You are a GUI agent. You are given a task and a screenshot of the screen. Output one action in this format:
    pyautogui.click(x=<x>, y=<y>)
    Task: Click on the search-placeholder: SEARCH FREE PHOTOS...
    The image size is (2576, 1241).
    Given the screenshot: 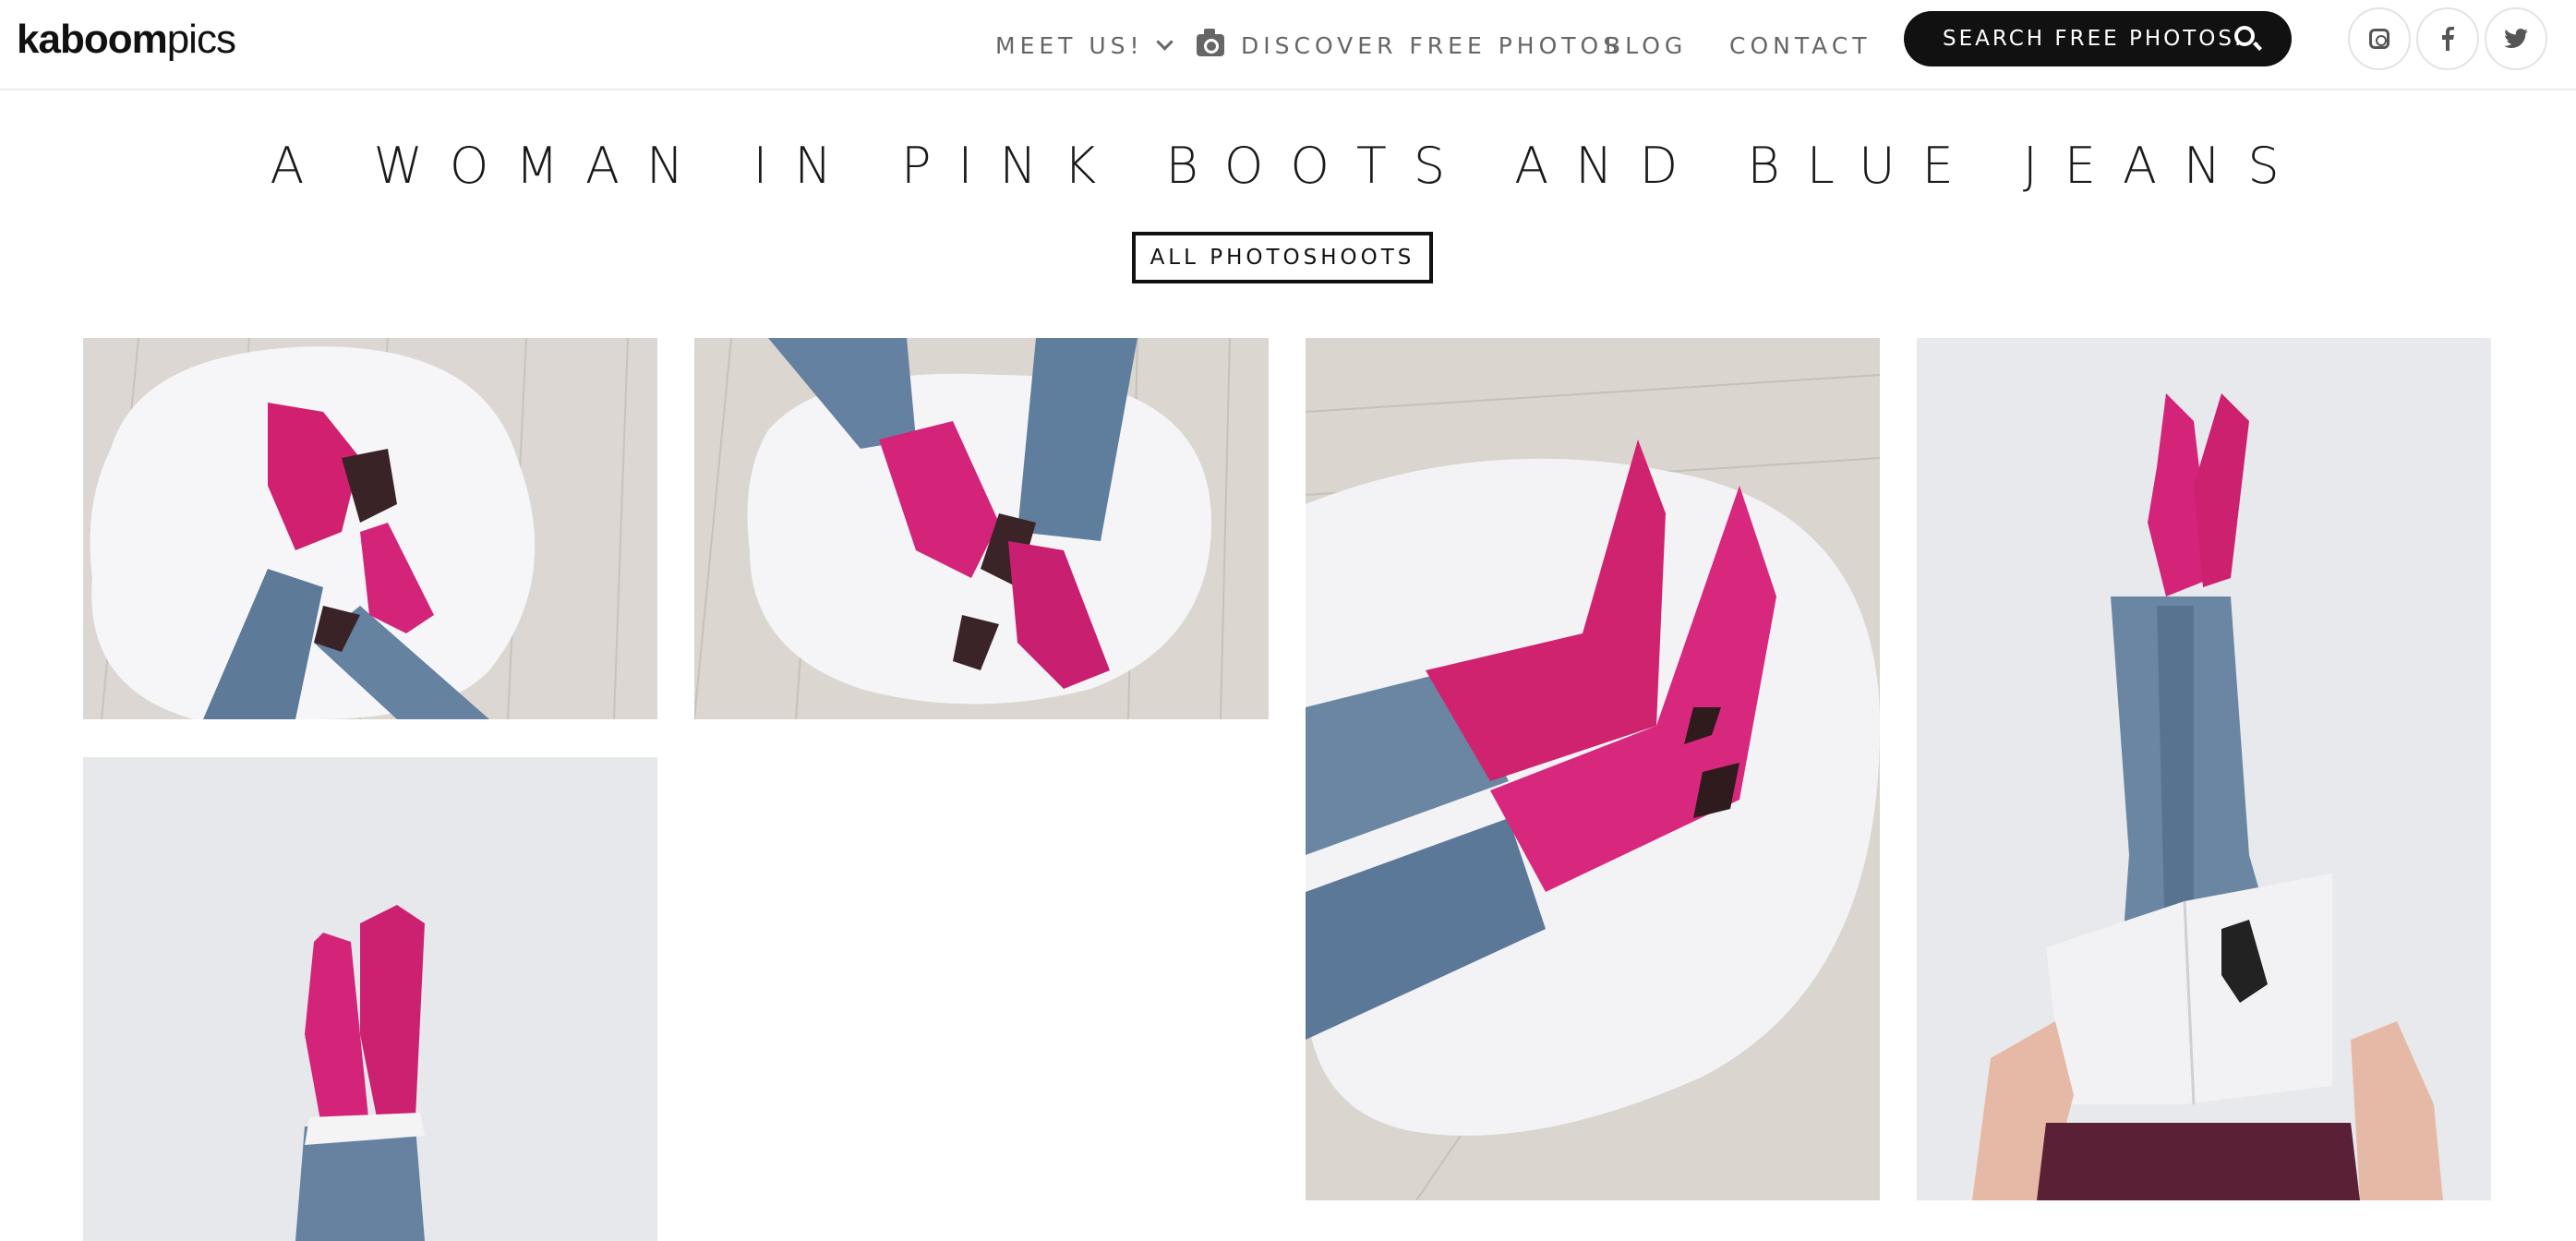 What is the action you would take?
    pyautogui.click(x=2103, y=39)
    